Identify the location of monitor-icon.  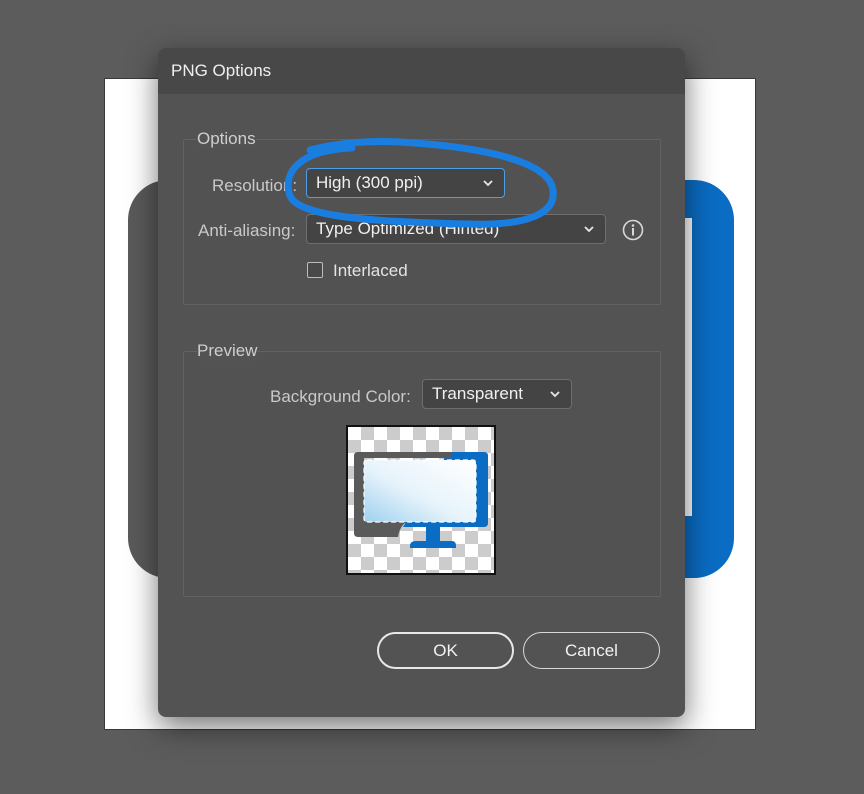
(421, 500).